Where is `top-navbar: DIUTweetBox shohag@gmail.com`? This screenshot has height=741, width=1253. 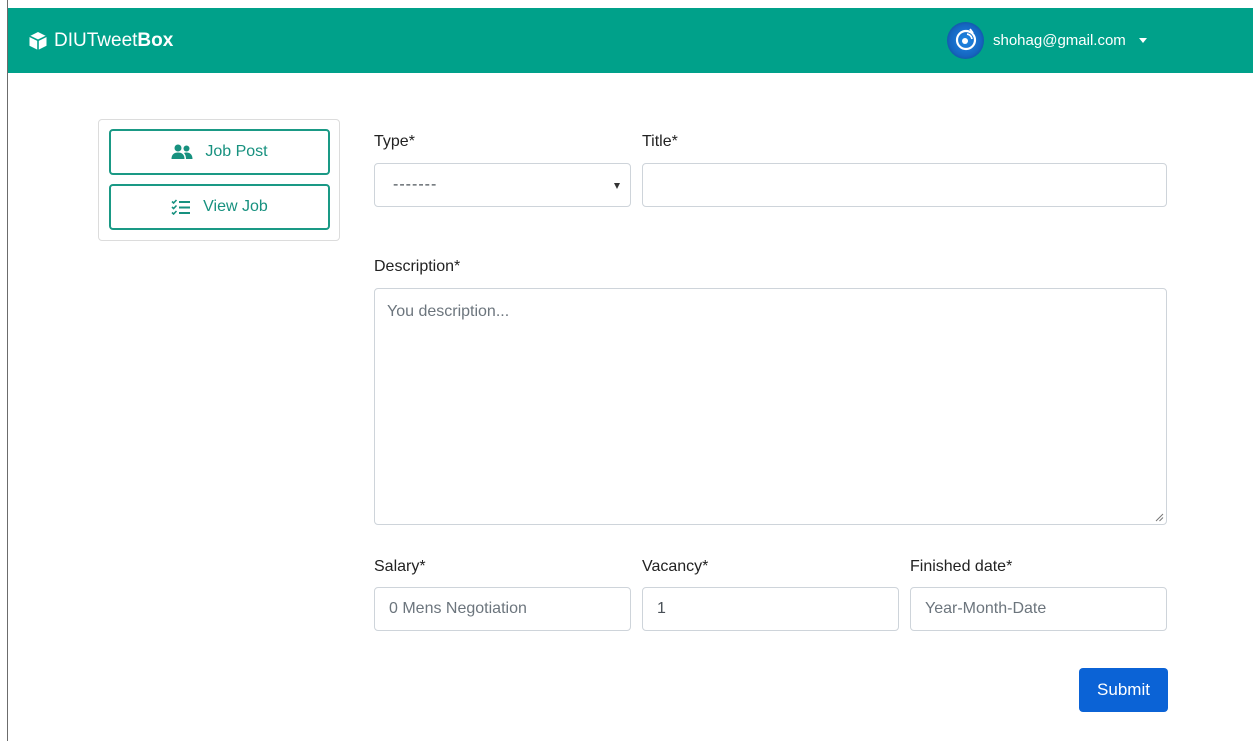 top-navbar: DIUTweetBox shohag@gmail.com is located at coordinates (630, 40).